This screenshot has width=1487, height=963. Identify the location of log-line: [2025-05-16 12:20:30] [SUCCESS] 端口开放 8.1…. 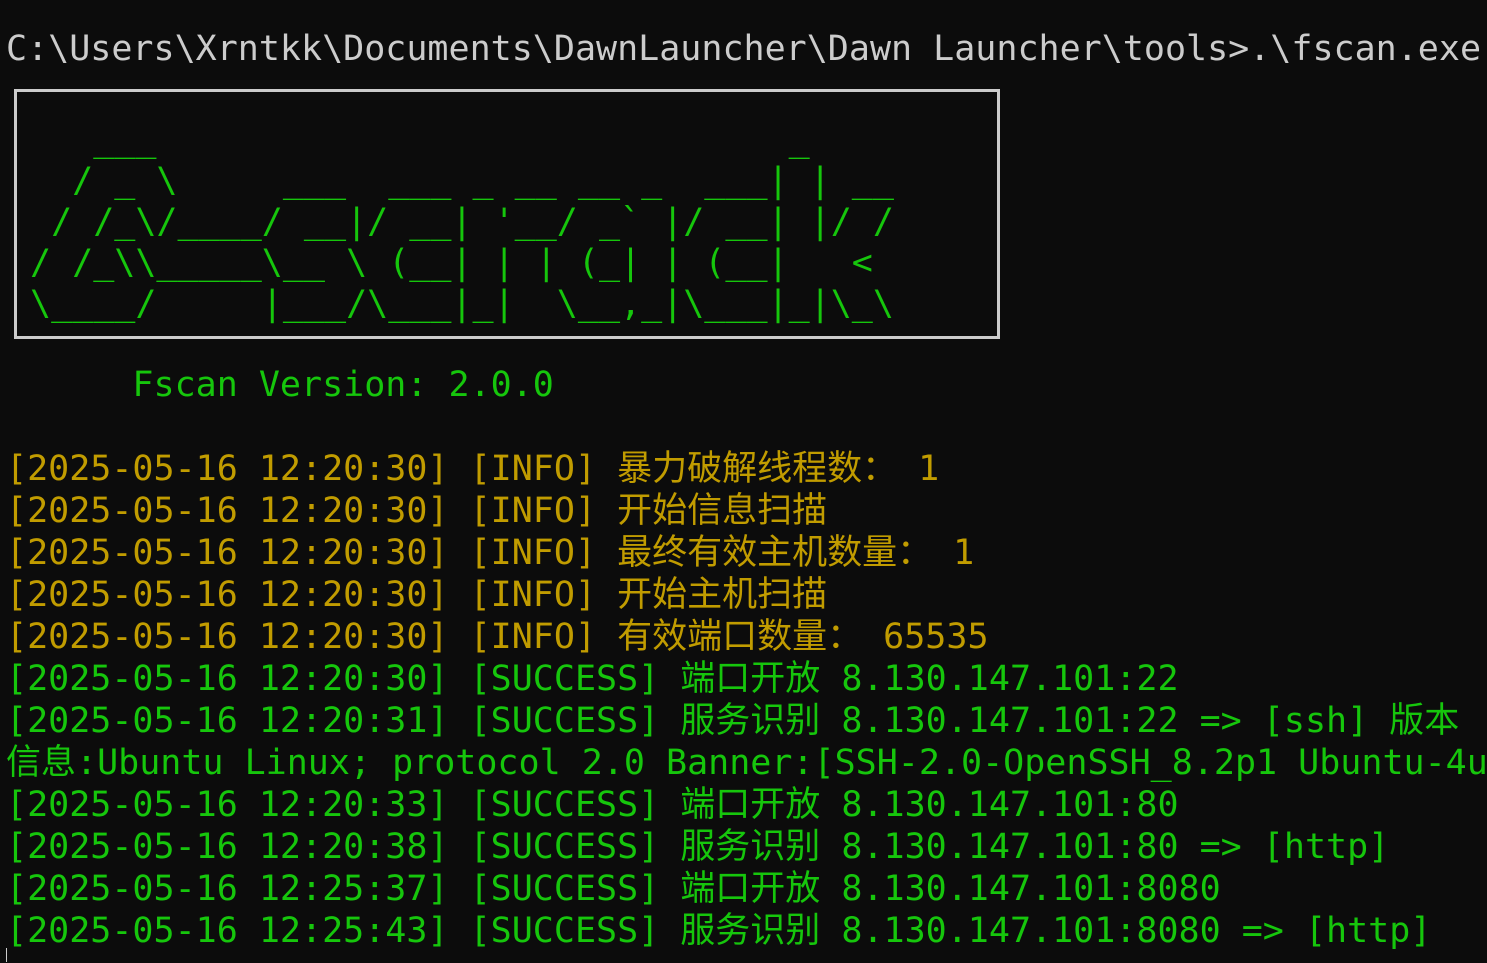
(592, 679).